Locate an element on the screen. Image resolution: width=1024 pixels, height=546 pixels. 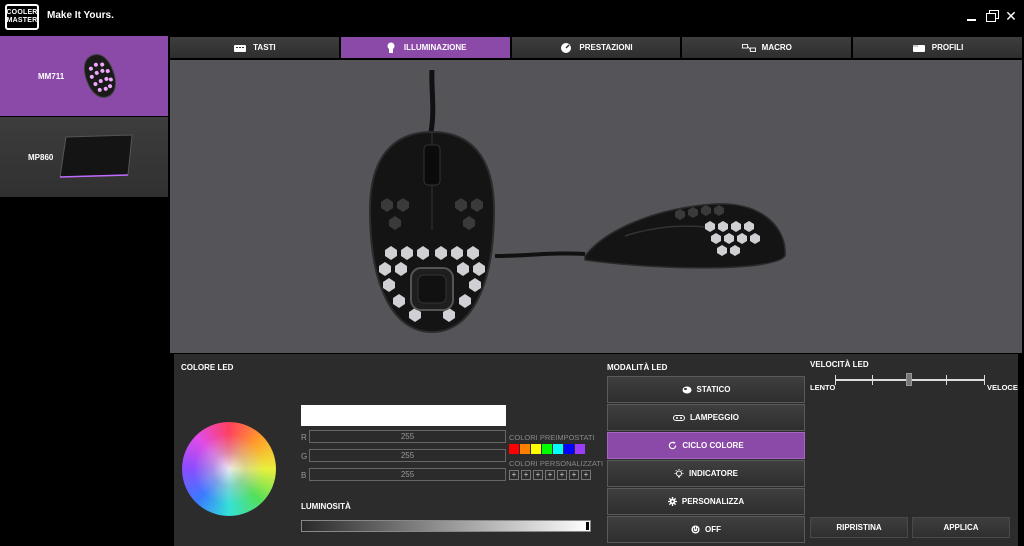
indicator-icon is located at coordinates (679, 472).